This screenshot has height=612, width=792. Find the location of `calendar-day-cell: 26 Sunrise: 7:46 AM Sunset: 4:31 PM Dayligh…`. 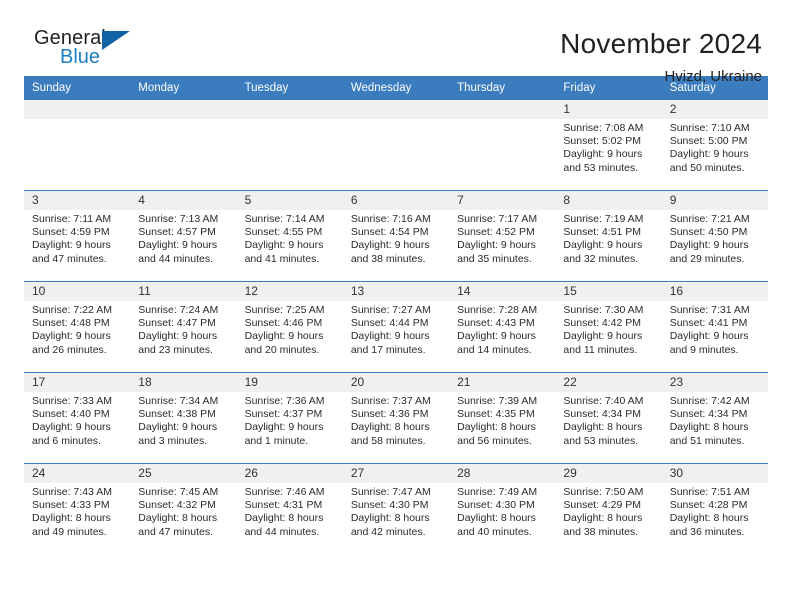

calendar-day-cell: 26 Sunrise: 7:46 AM Sunset: 4:31 PM Dayligh… is located at coordinates (289, 508).